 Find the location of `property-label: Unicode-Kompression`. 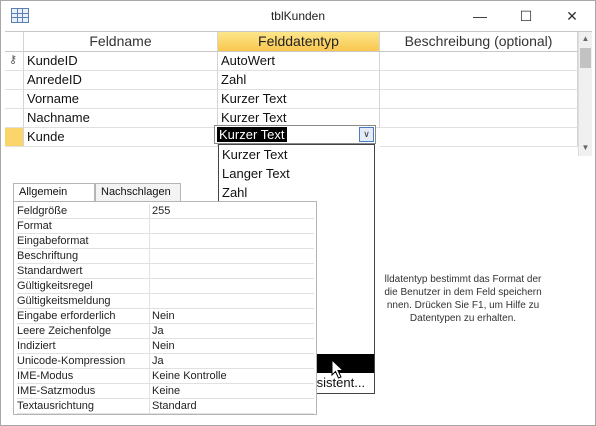

property-label: Unicode-Kompression is located at coordinates (83, 361).